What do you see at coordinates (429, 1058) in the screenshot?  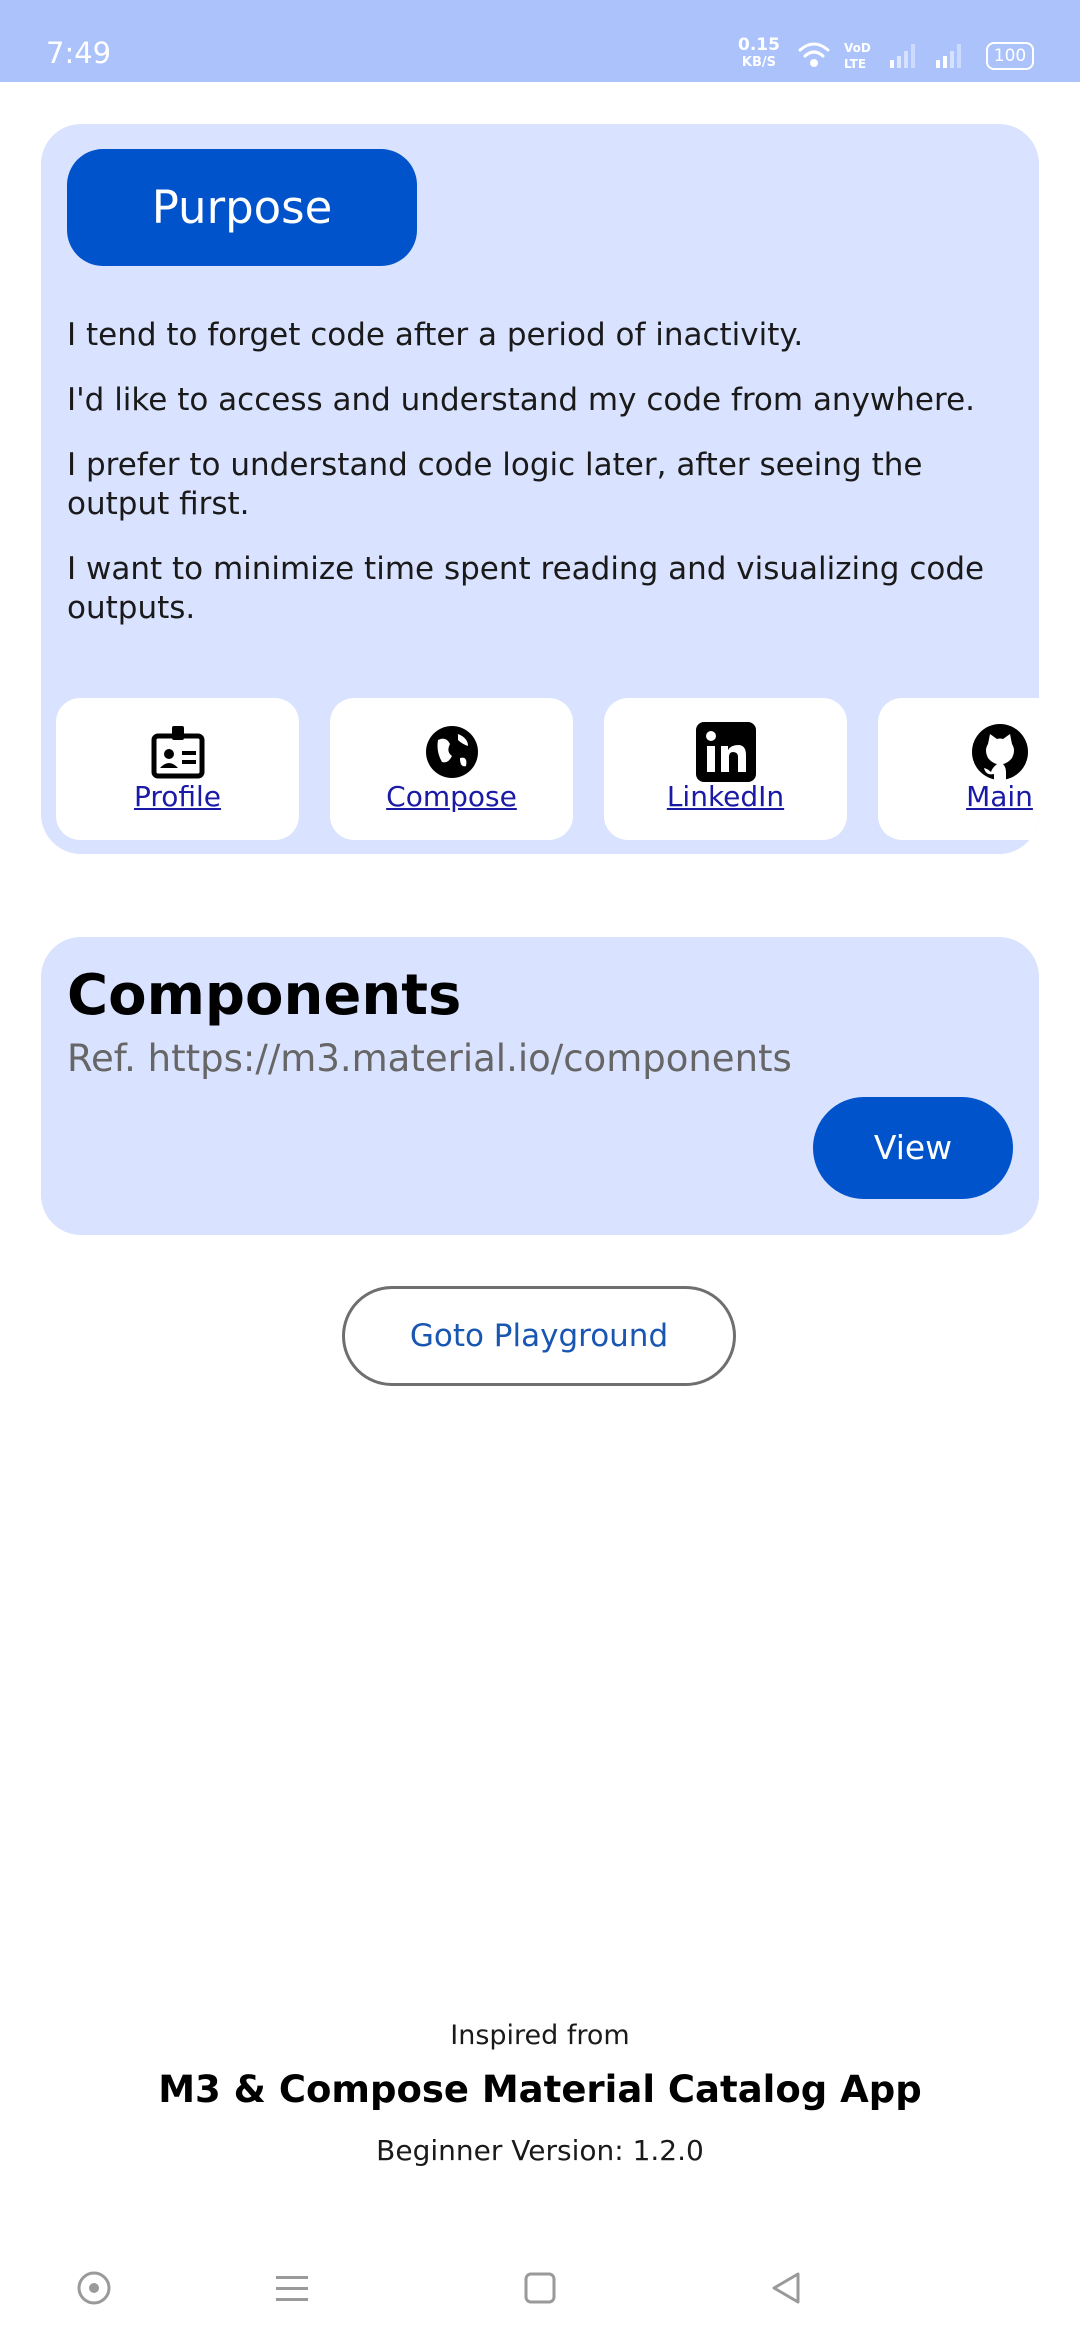 I see `components-ref: Ref. https://m3.material.io/components` at bounding box center [429, 1058].